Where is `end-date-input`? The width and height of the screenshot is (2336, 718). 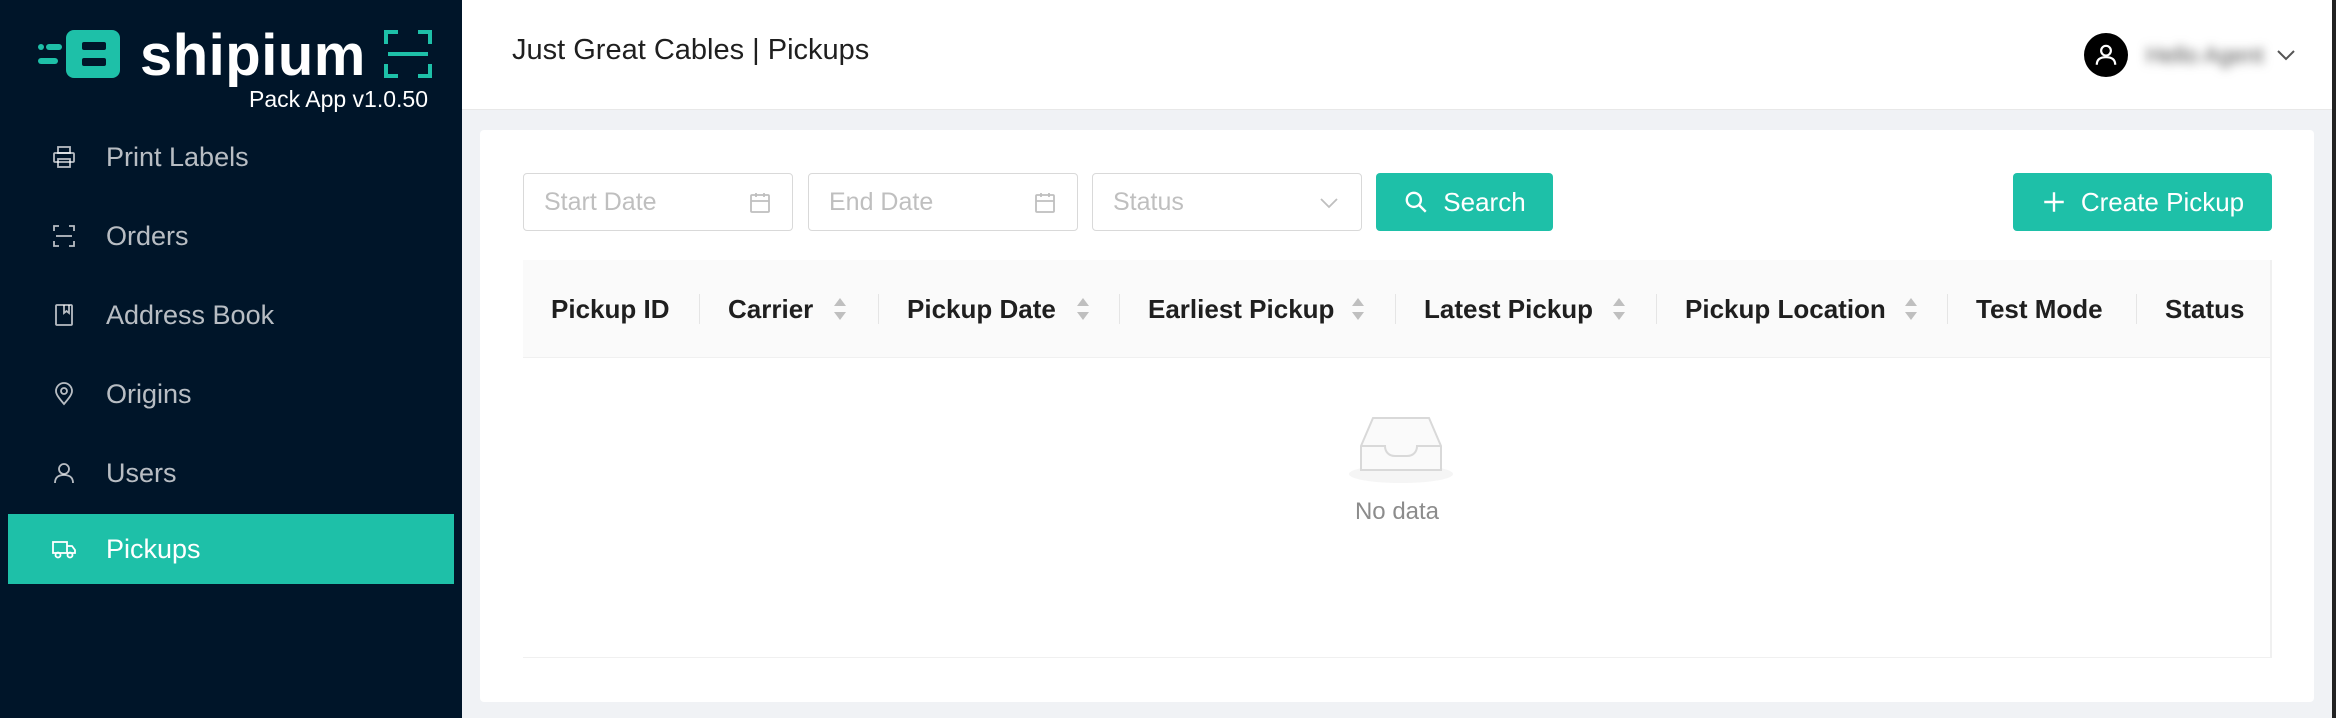 end-date-input is located at coordinates (919, 202).